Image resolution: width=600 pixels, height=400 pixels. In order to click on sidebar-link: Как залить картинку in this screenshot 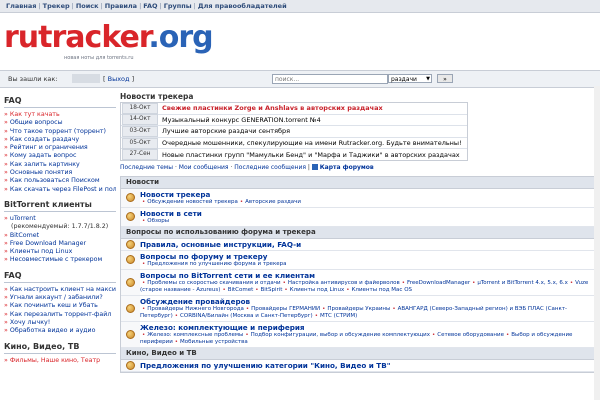, I will do `click(45, 164)`.